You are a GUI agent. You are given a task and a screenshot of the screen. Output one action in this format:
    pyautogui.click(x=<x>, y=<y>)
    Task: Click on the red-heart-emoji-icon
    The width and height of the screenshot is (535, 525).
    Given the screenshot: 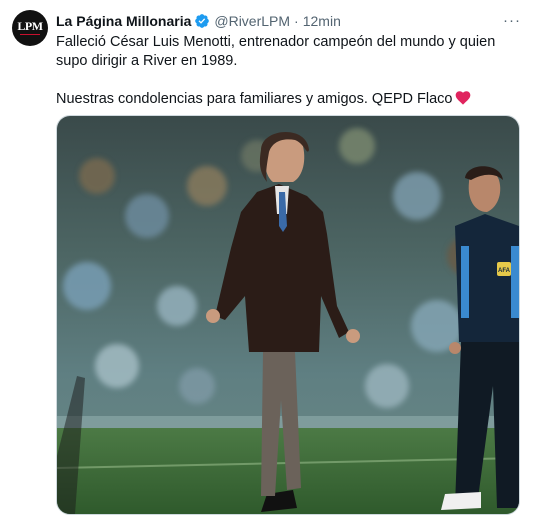 What is the action you would take?
    pyautogui.click(x=463, y=97)
    